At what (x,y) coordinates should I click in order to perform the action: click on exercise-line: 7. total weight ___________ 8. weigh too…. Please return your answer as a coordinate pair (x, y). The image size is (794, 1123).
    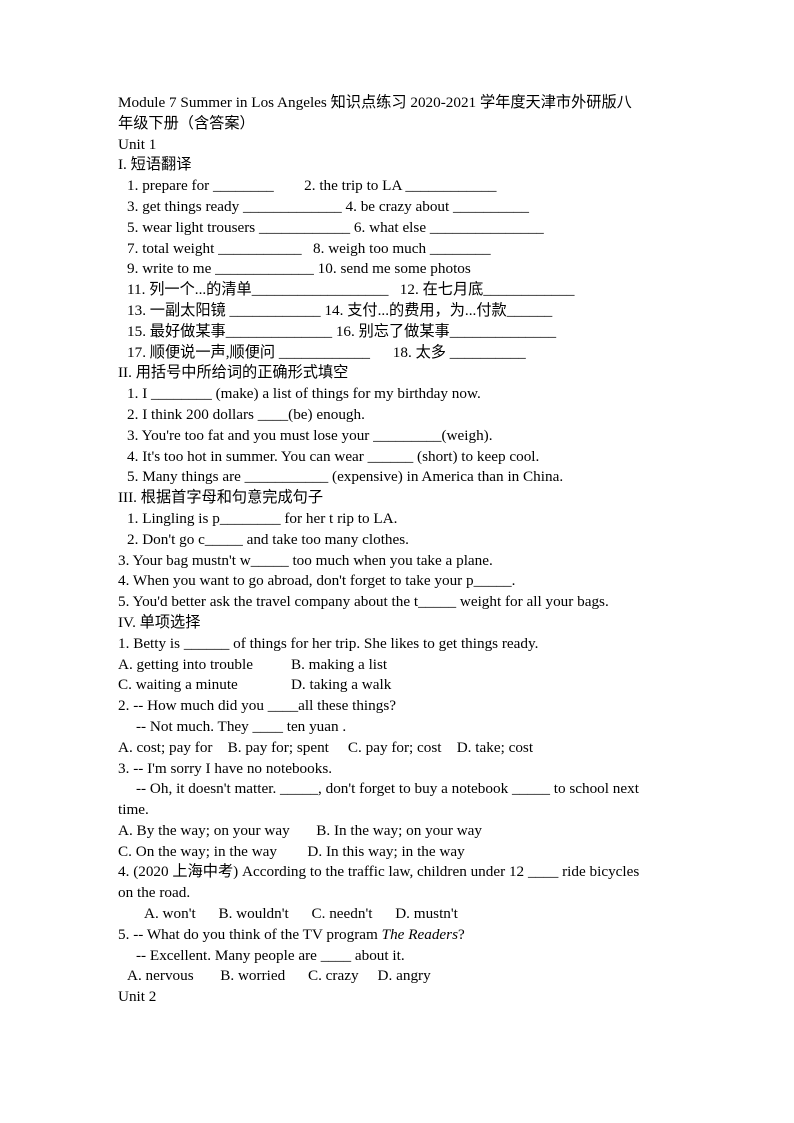
    Looking at the image, I should click on (309, 248).